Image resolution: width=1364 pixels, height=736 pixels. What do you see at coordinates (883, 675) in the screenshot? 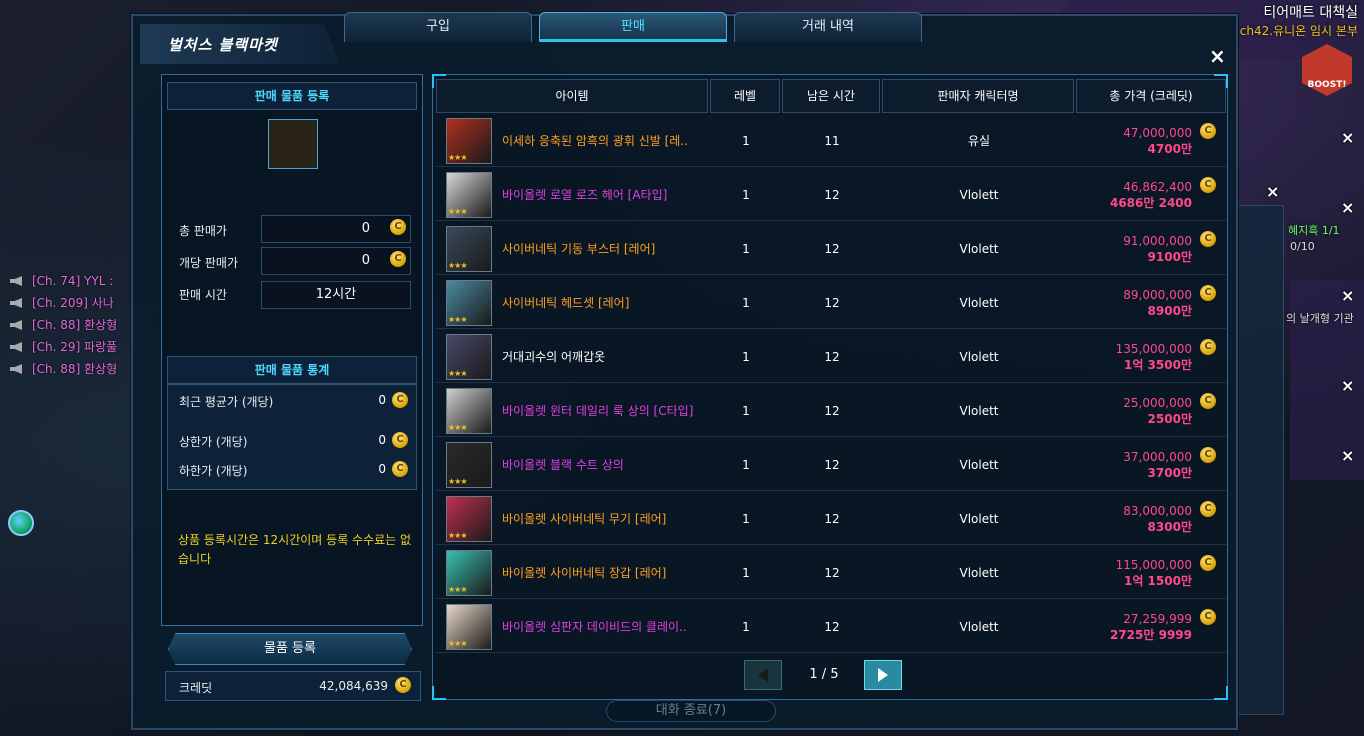
I see `next-page-button` at bounding box center [883, 675].